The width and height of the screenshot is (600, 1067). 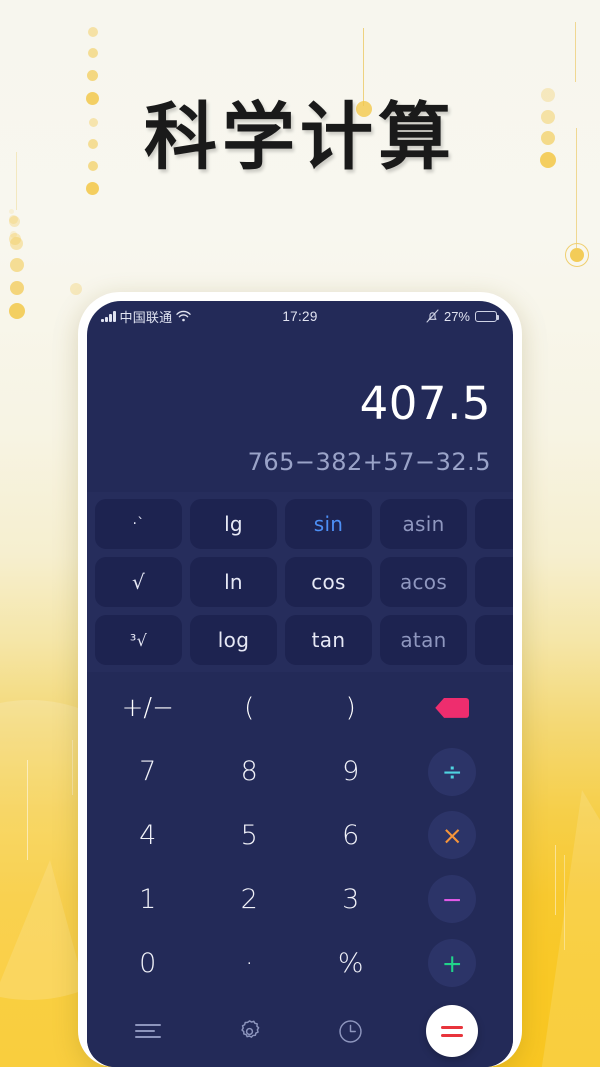 I want to click on digit-0-button: 0, so click(x=148, y=963).